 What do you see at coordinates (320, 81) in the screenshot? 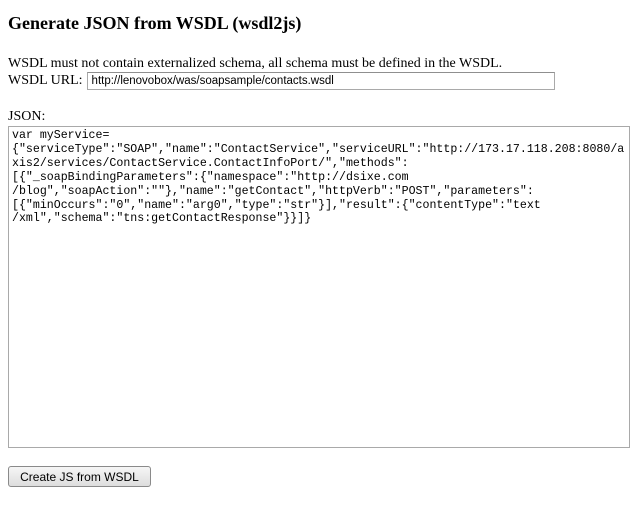
I see `wsdl-url-input` at bounding box center [320, 81].